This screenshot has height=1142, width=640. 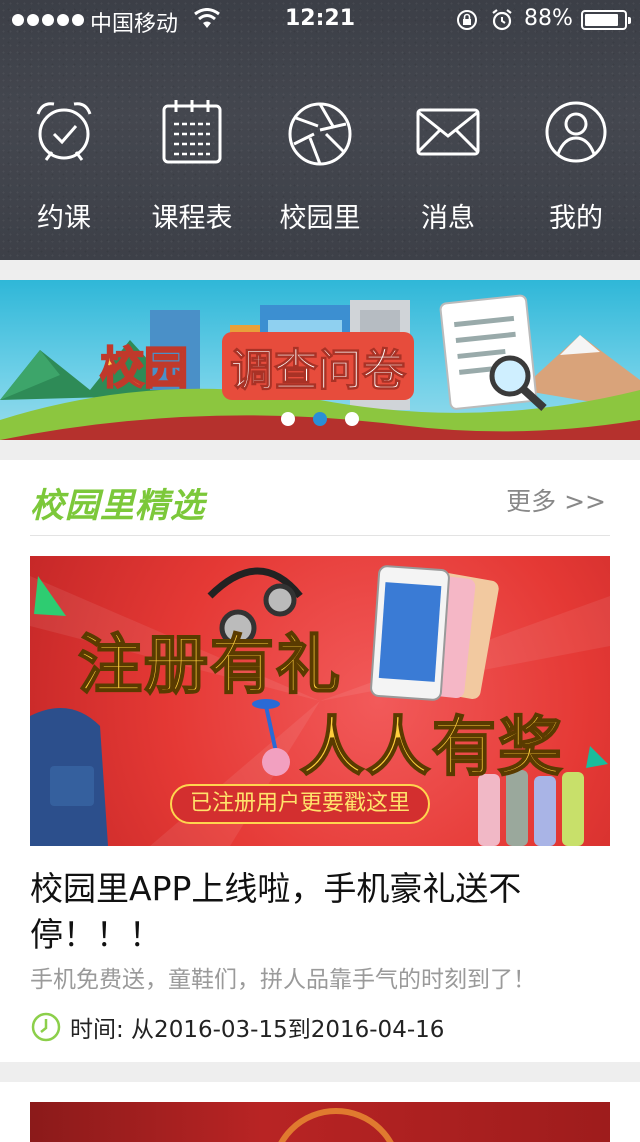 I want to click on banner-carousel: 校园 调查问卷, so click(x=320, y=360).